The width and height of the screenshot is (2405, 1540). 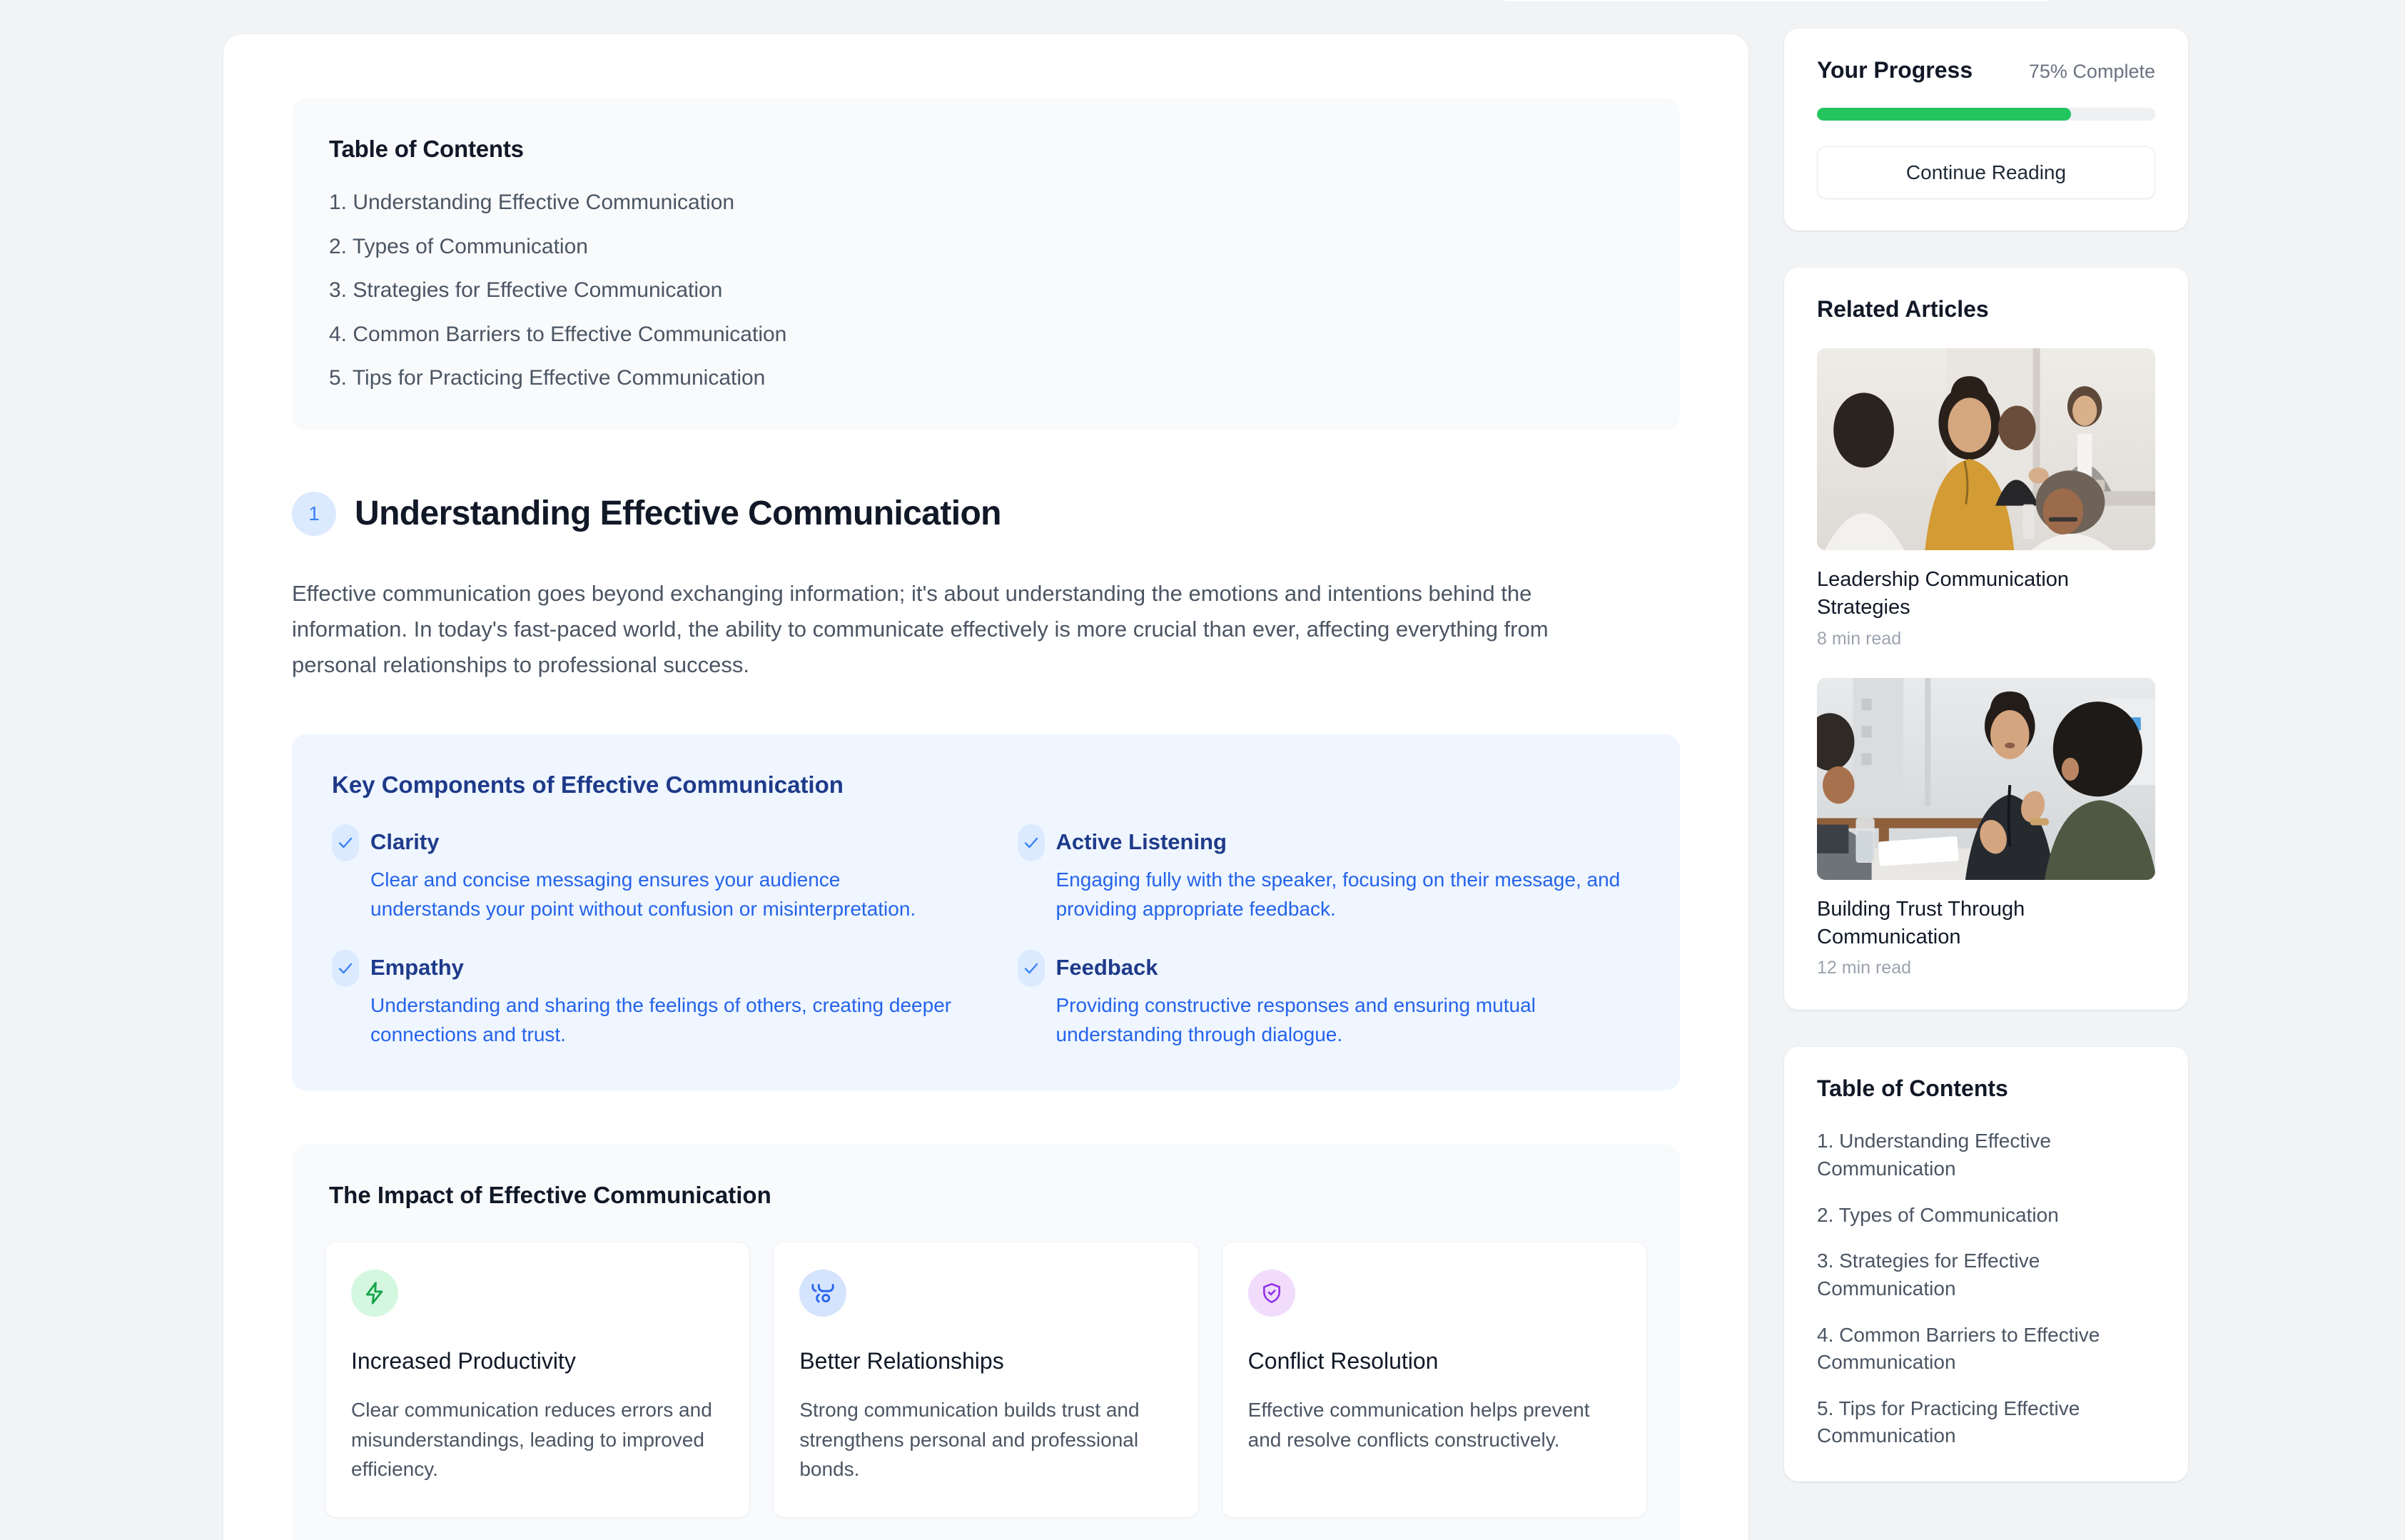 I want to click on impact-card-title: Better Relationships, so click(x=901, y=1361).